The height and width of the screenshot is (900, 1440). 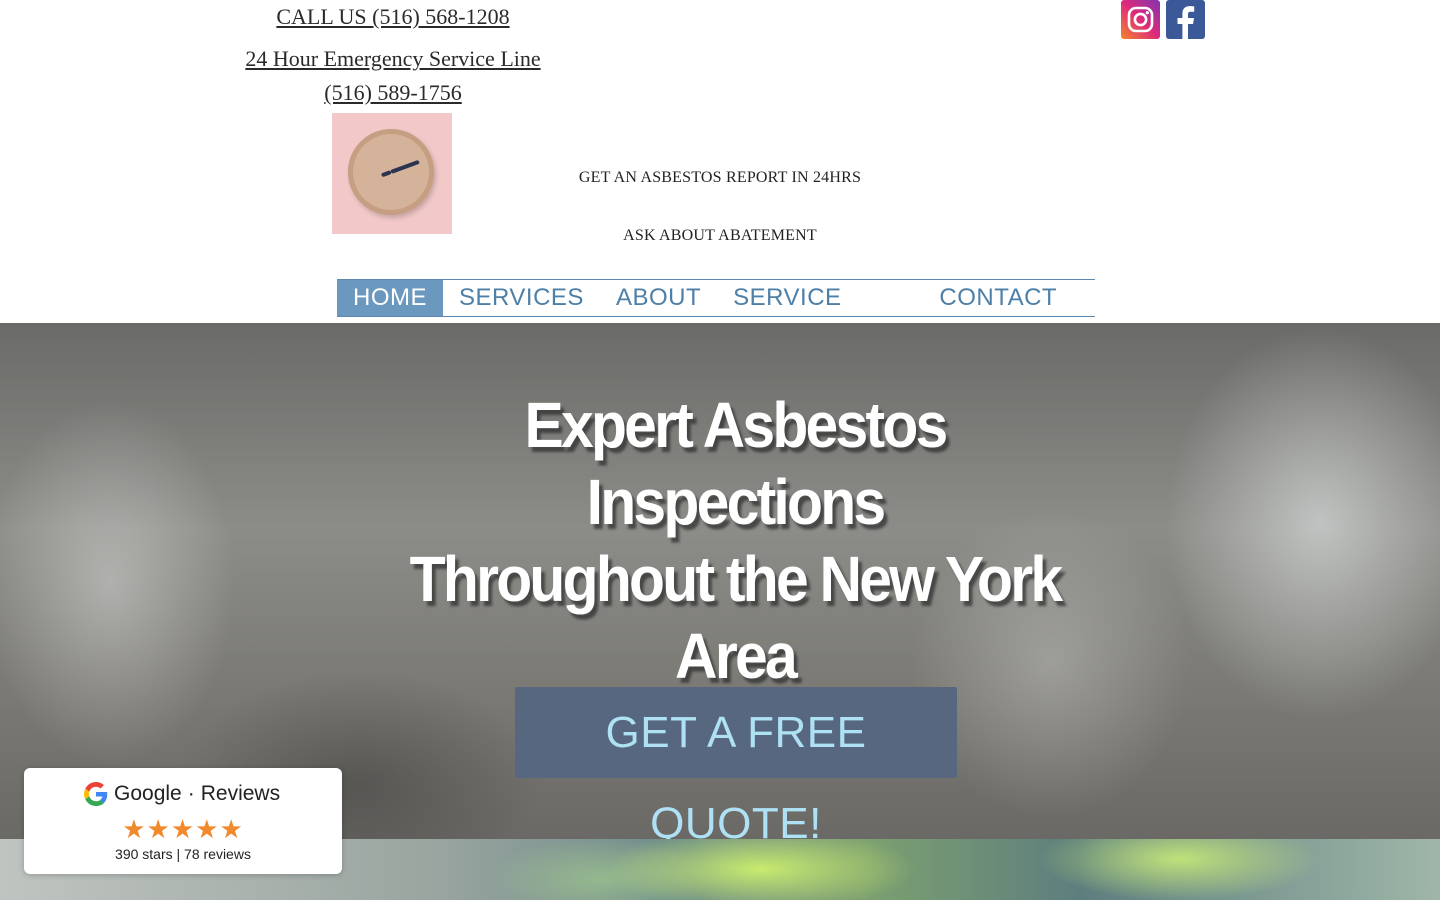 What do you see at coordinates (1185, 20) in the screenshot?
I see `facebook-icon` at bounding box center [1185, 20].